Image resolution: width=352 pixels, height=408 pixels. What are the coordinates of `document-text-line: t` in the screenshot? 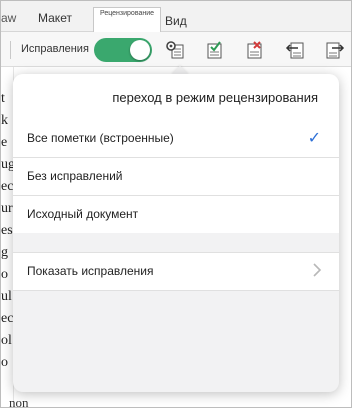 It's located at (3, 98).